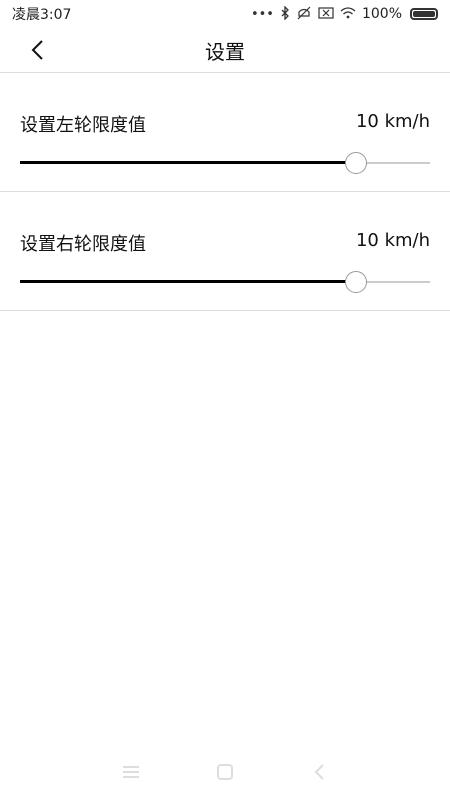 The image size is (450, 800). I want to click on left-wheel-value: 10 km/h, so click(392, 121).